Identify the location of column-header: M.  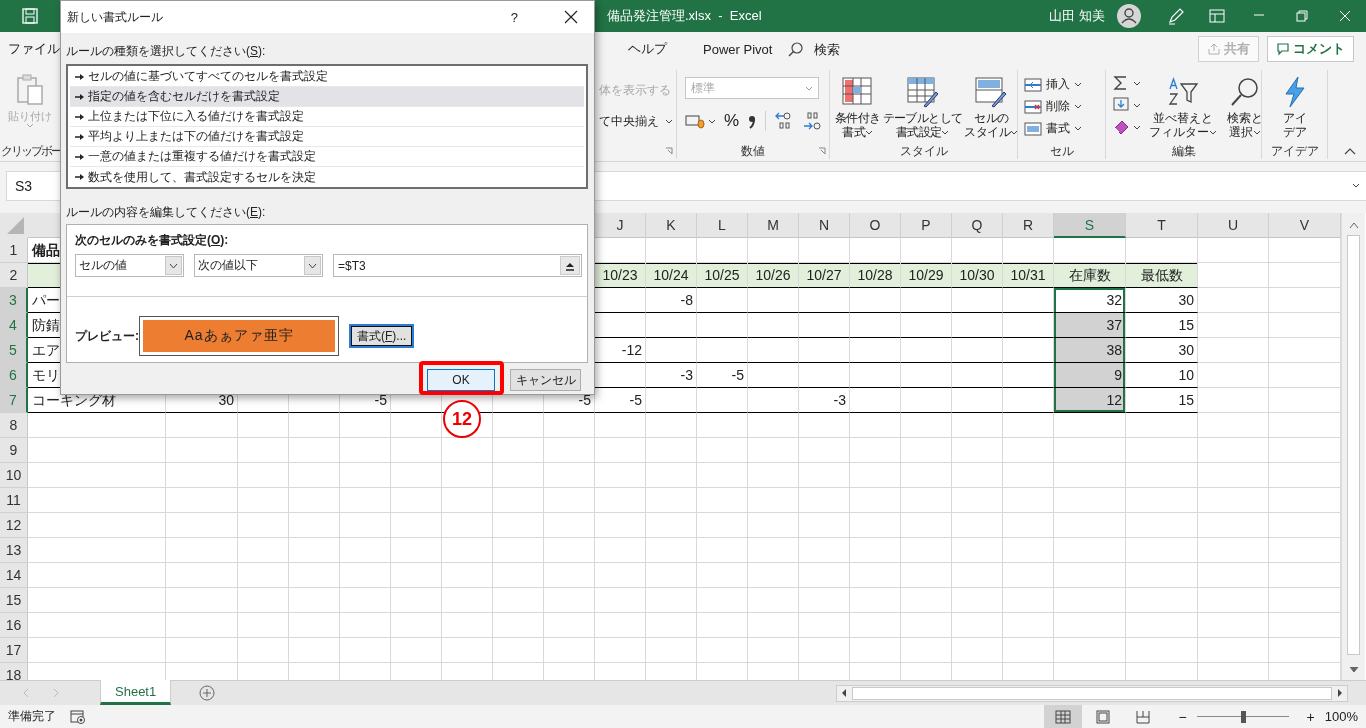
(773, 225).